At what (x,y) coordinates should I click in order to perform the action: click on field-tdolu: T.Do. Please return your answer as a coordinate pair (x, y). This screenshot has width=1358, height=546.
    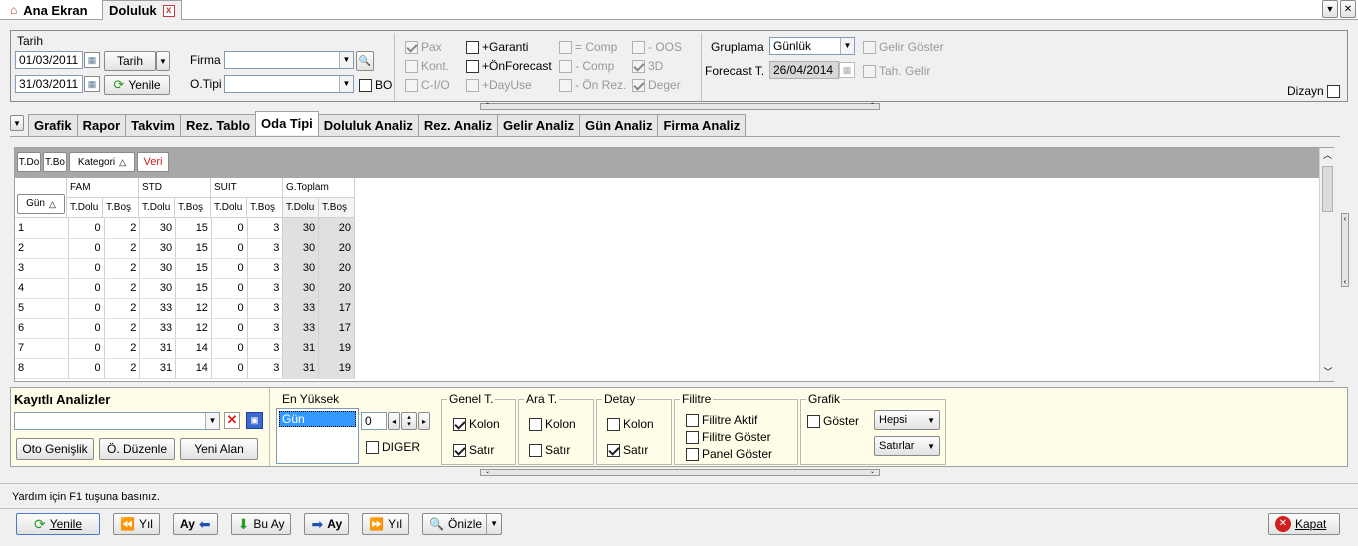
    Looking at the image, I should click on (29, 162).